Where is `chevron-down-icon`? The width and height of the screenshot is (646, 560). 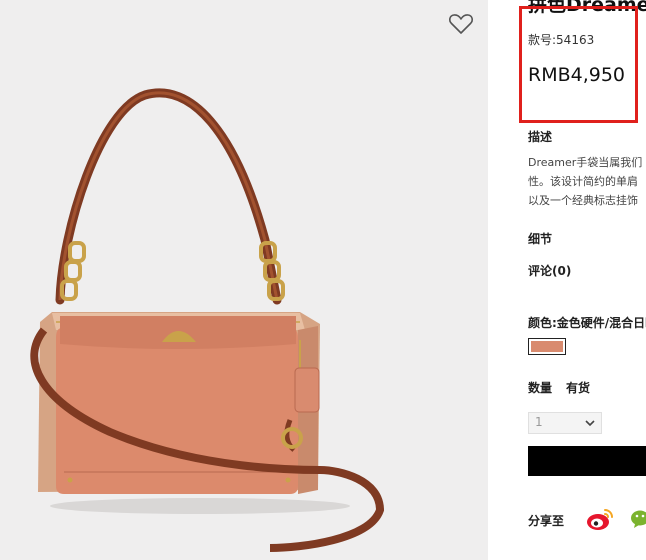
chevron-down-icon is located at coordinates (590, 423).